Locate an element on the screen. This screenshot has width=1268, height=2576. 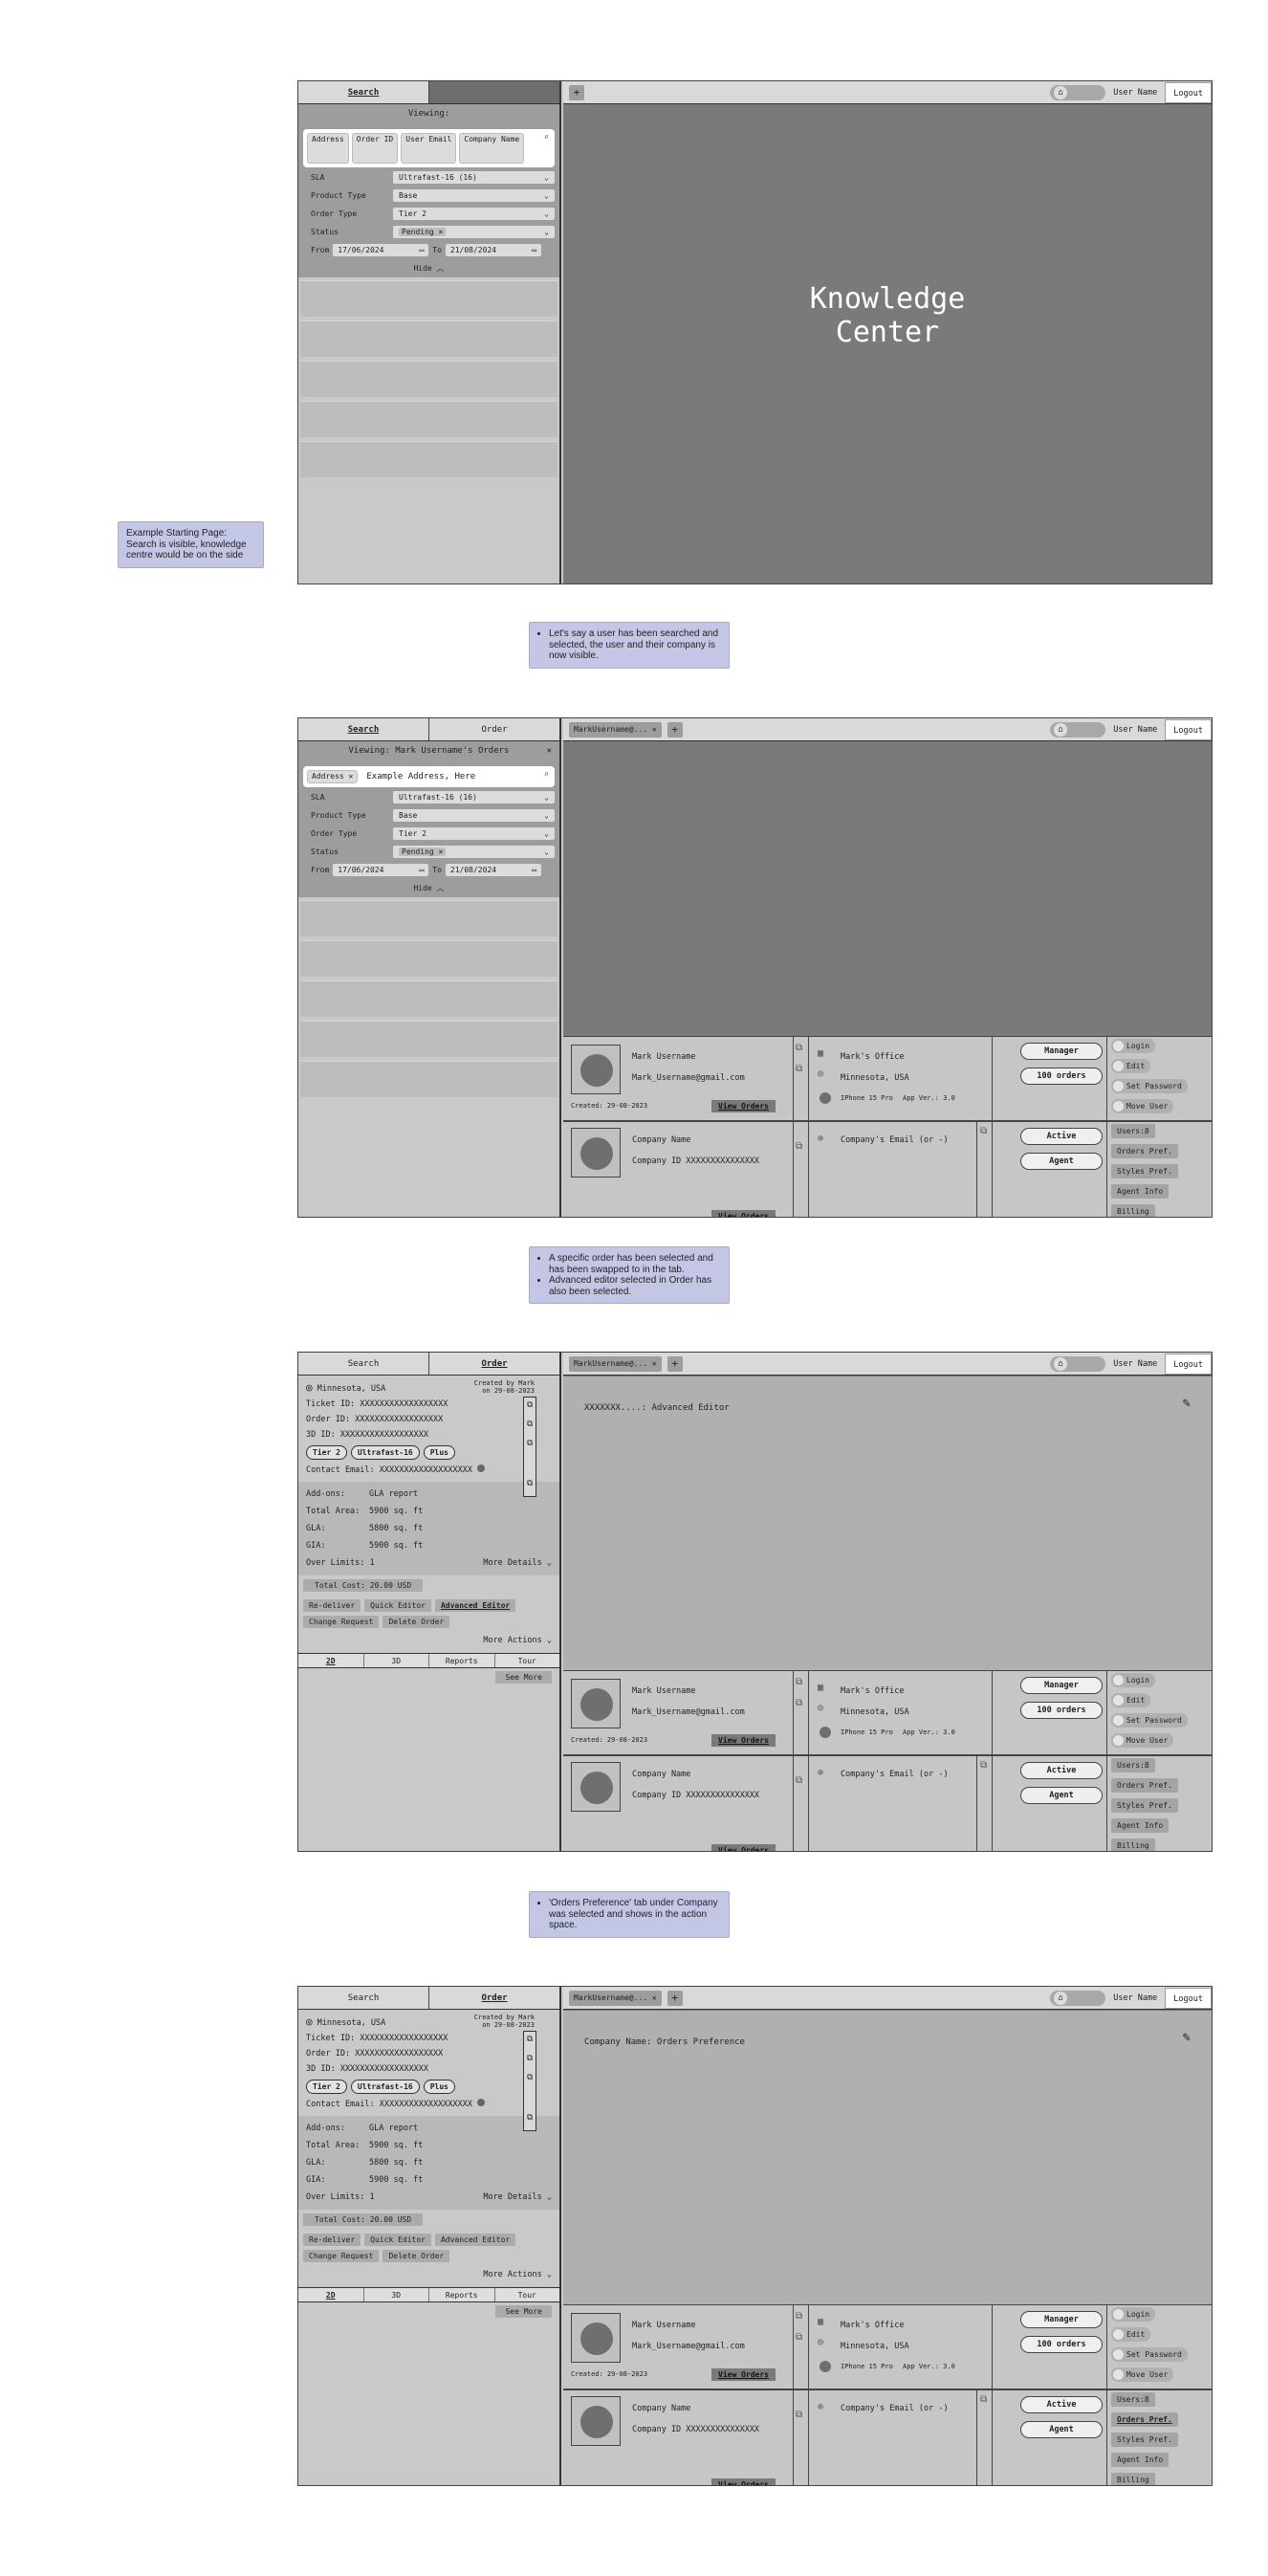
users-item: Users:8 is located at coordinates (1133, 1131).